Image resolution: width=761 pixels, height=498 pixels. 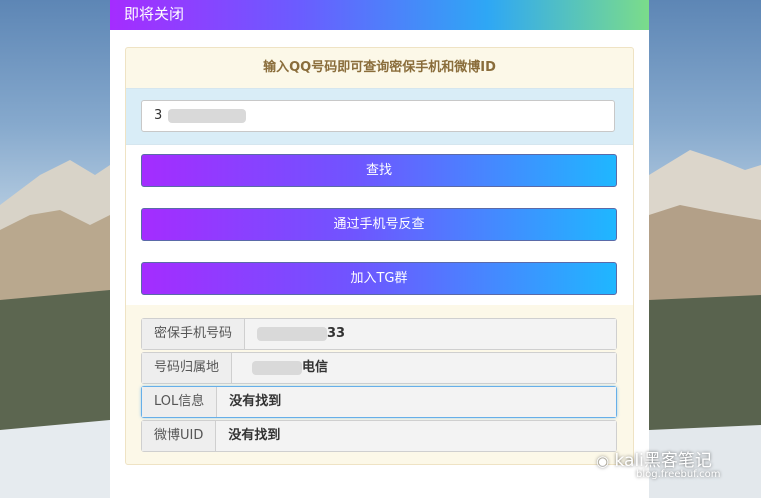 I want to click on result-row-phone: 密保手机号码 33, so click(x=379, y=334).